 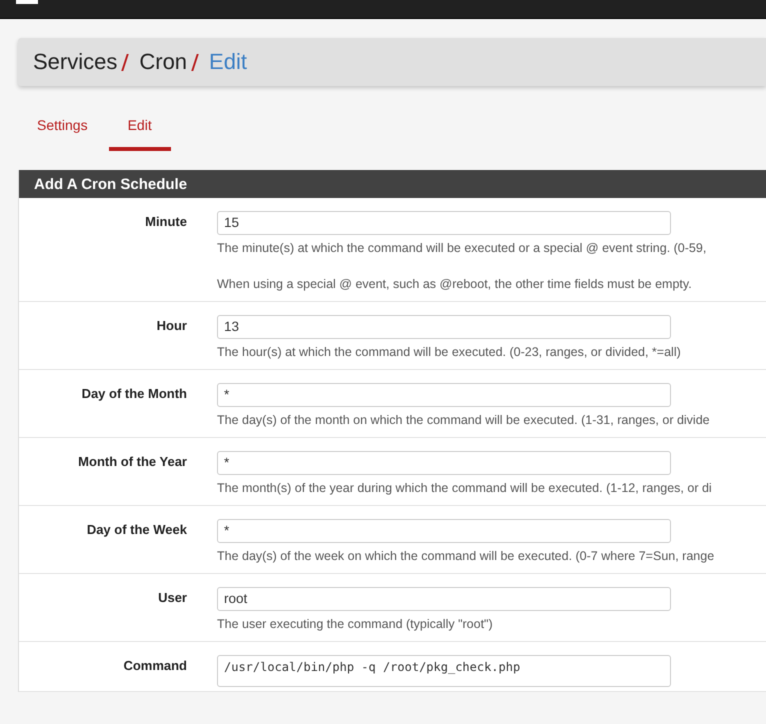 What do you see at coordinates (136, 530) in the screenshot?
I see `field-label: Day of the Week` at bounding box center [136, 530].